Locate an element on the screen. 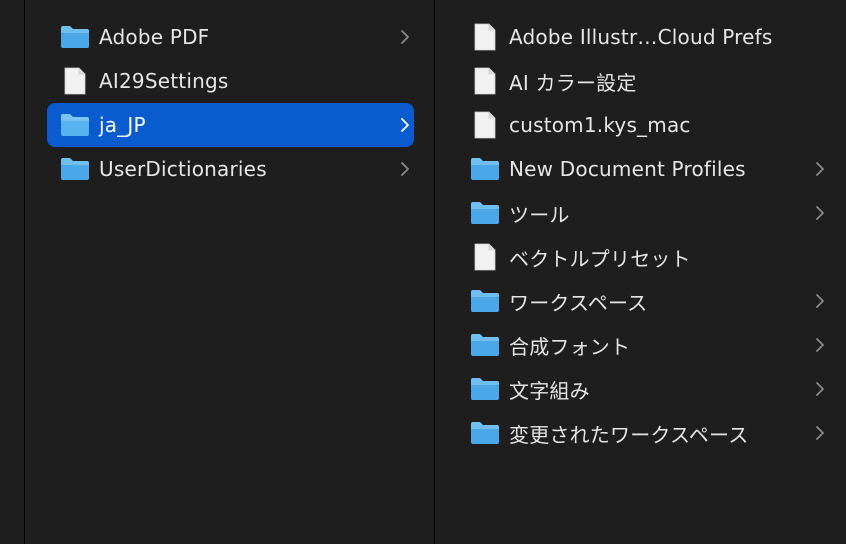 The image size is (846, 544). list-item: 文字組み is located at coordinates (643, 389).